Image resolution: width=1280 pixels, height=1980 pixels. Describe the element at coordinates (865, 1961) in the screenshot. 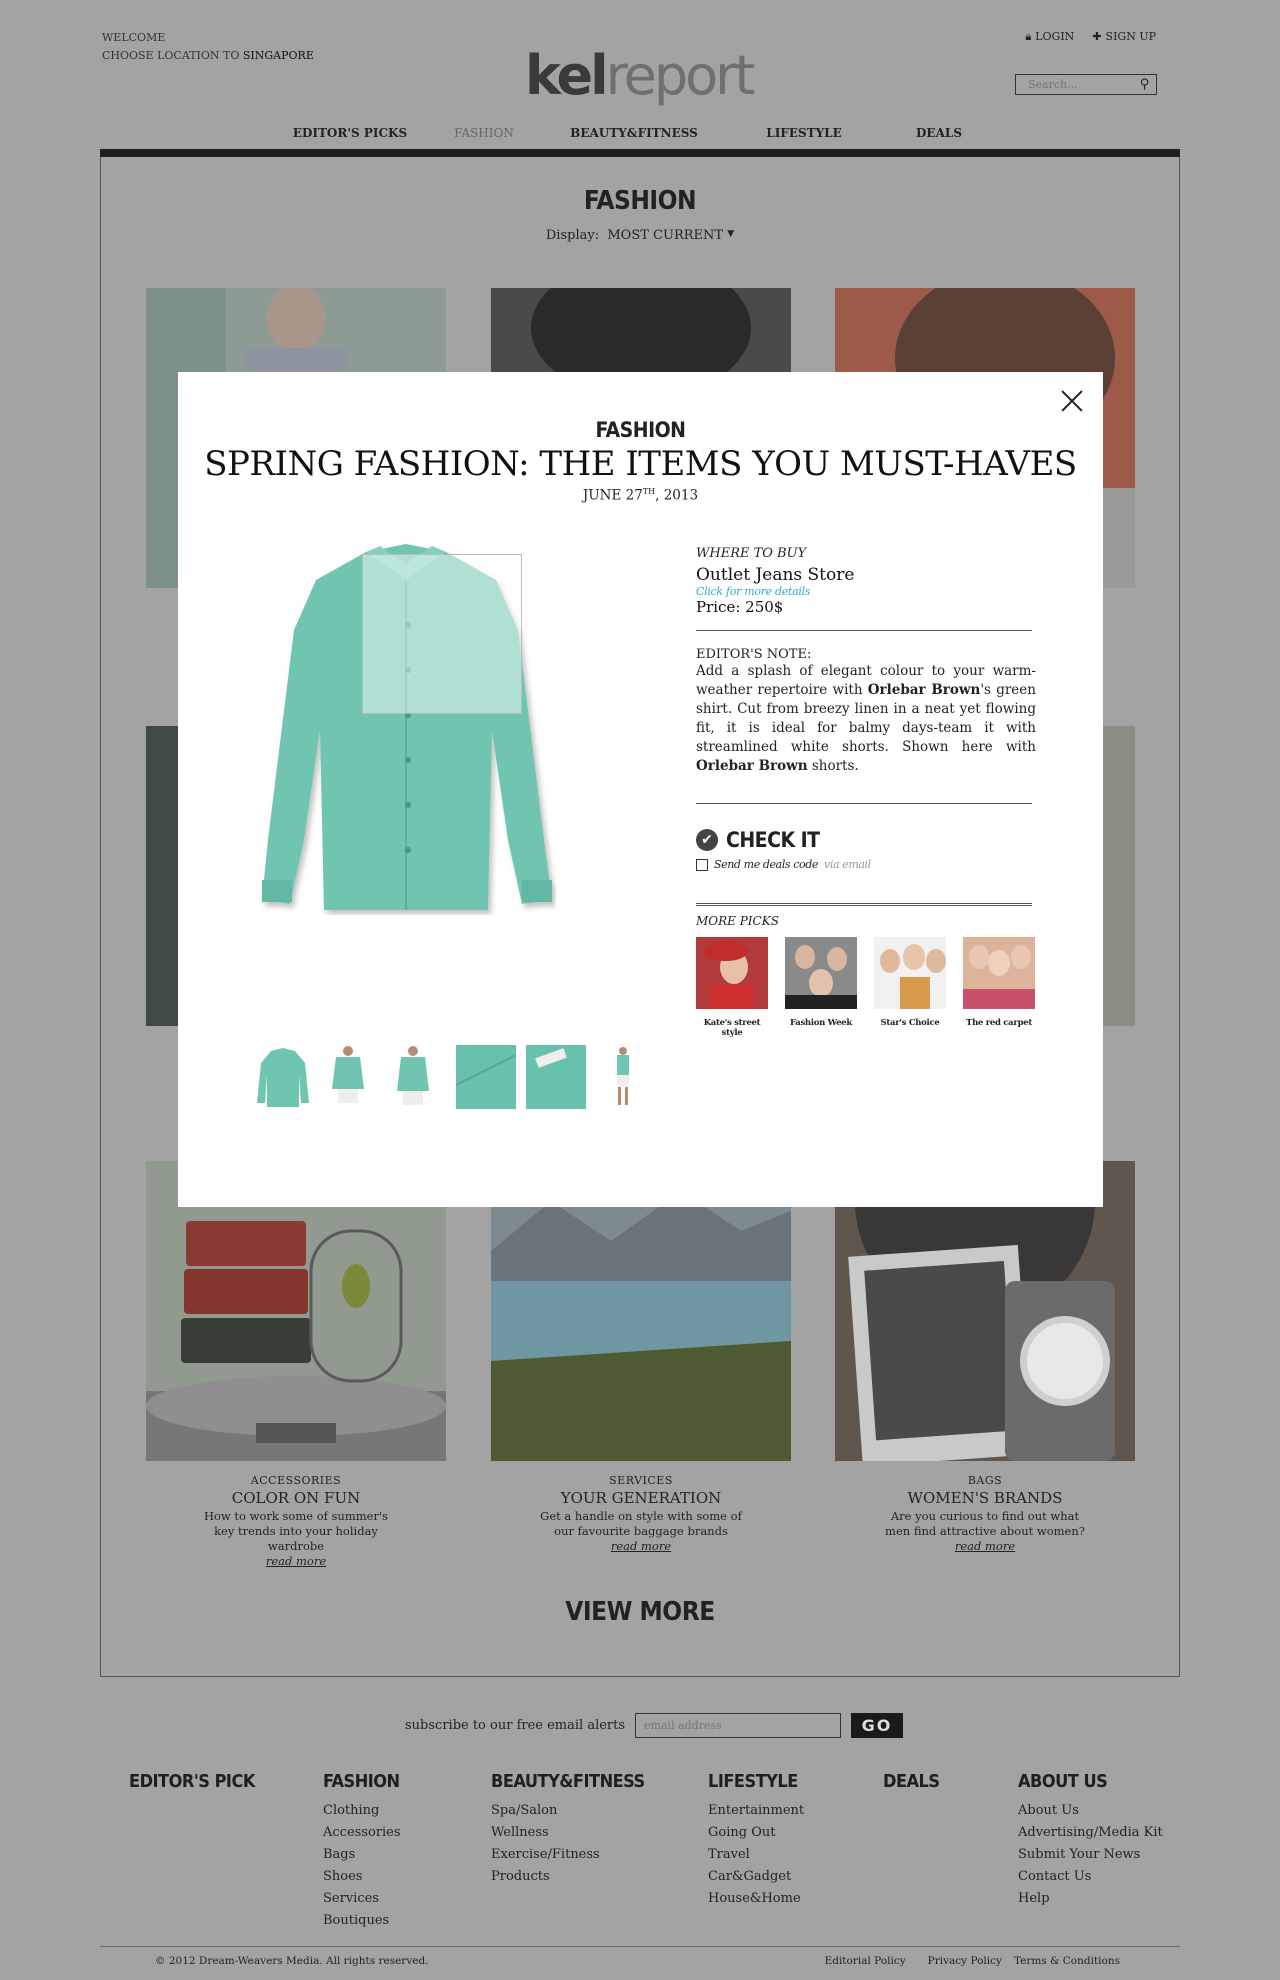

I see `editorial-policy-link: Editorial Policy` at that location.